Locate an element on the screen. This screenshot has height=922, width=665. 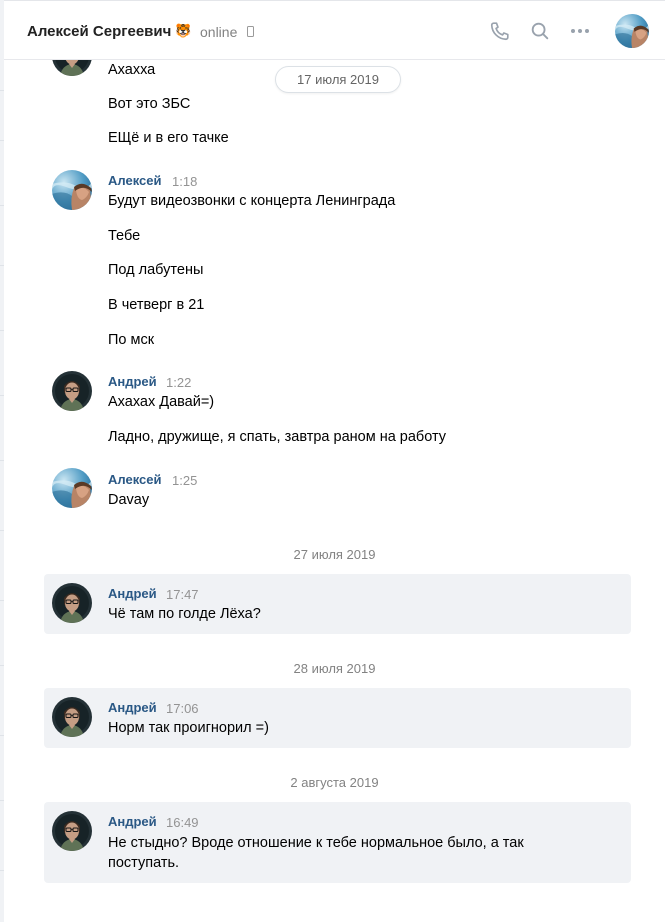
header-avatar is located at coordinates (632, 31).